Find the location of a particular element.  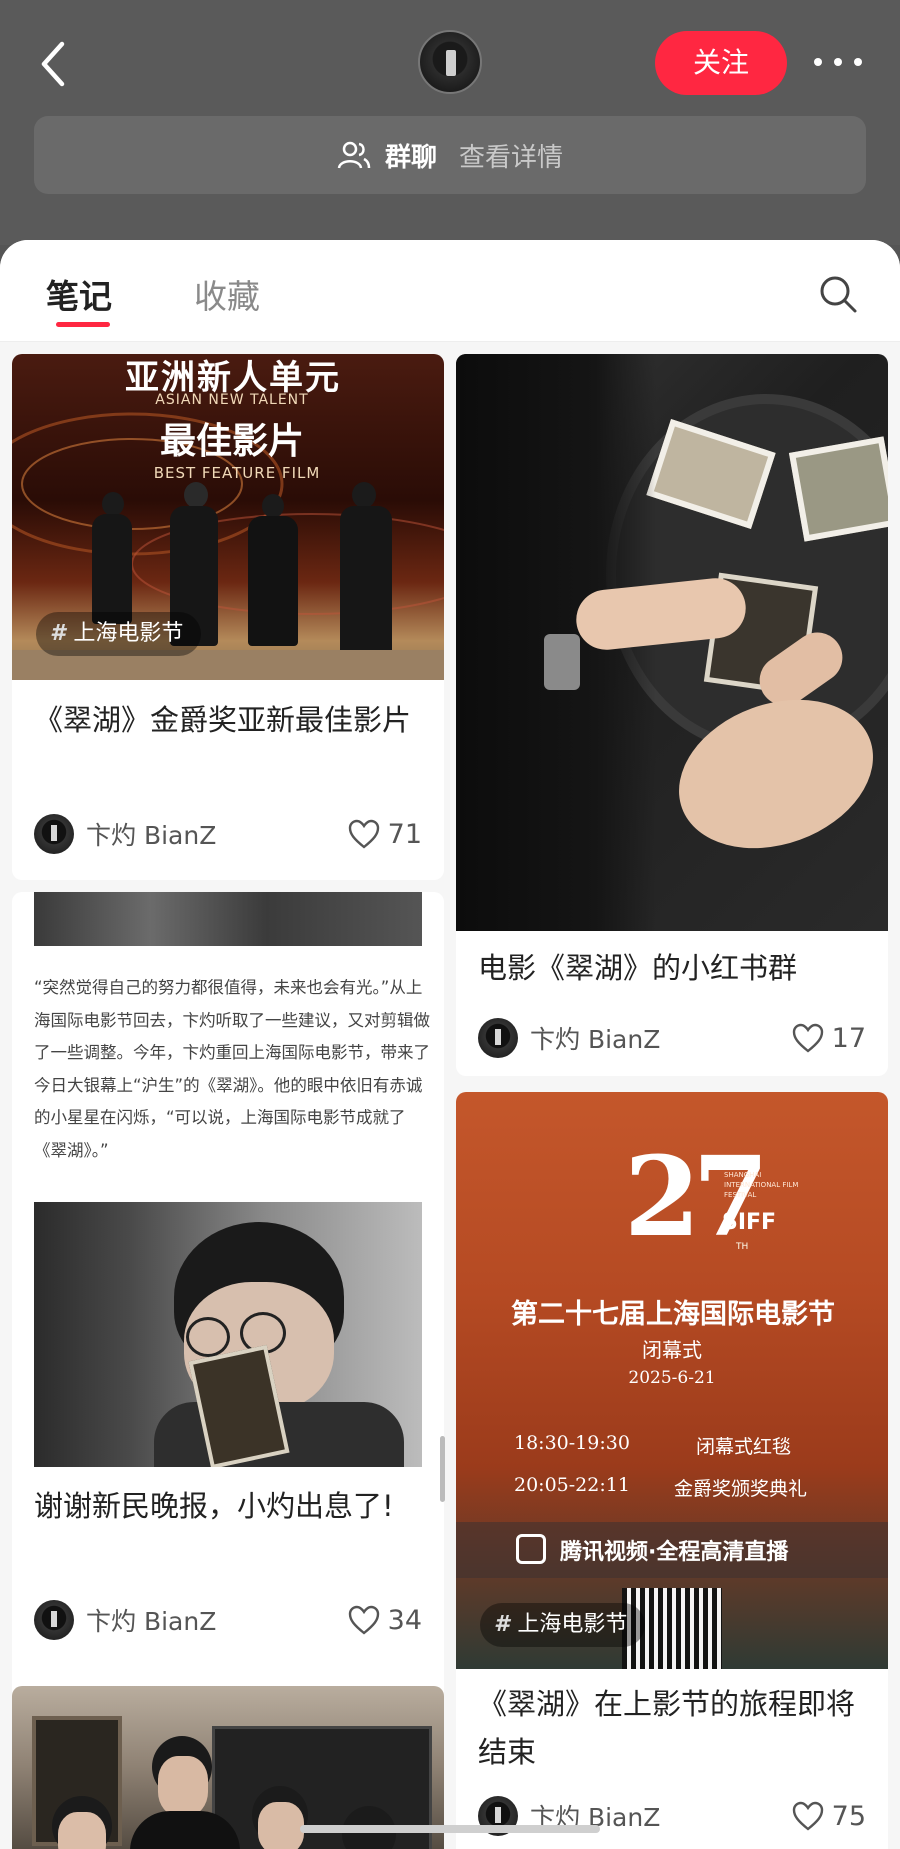

tab-notes: 笔记 is located at coordinates (79, 294).